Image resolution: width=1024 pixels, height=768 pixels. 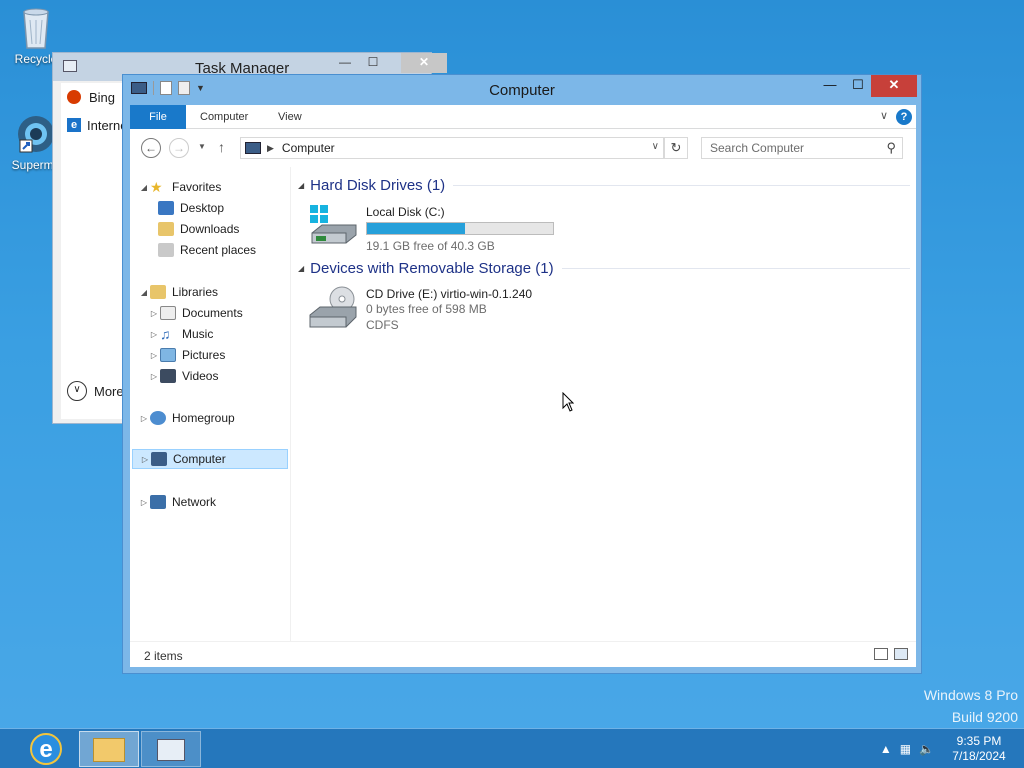 I want to click on internet-explorer-icon: e, so click(x=74, y=125).